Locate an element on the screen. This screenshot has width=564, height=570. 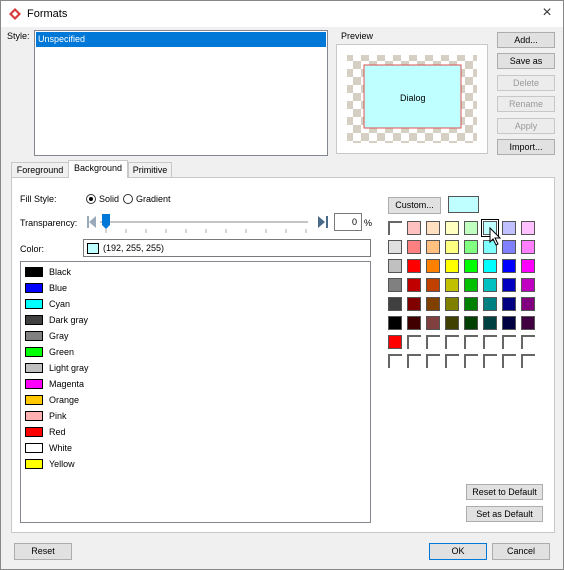
delete-button: Delete is located at coordinates (526, 83).